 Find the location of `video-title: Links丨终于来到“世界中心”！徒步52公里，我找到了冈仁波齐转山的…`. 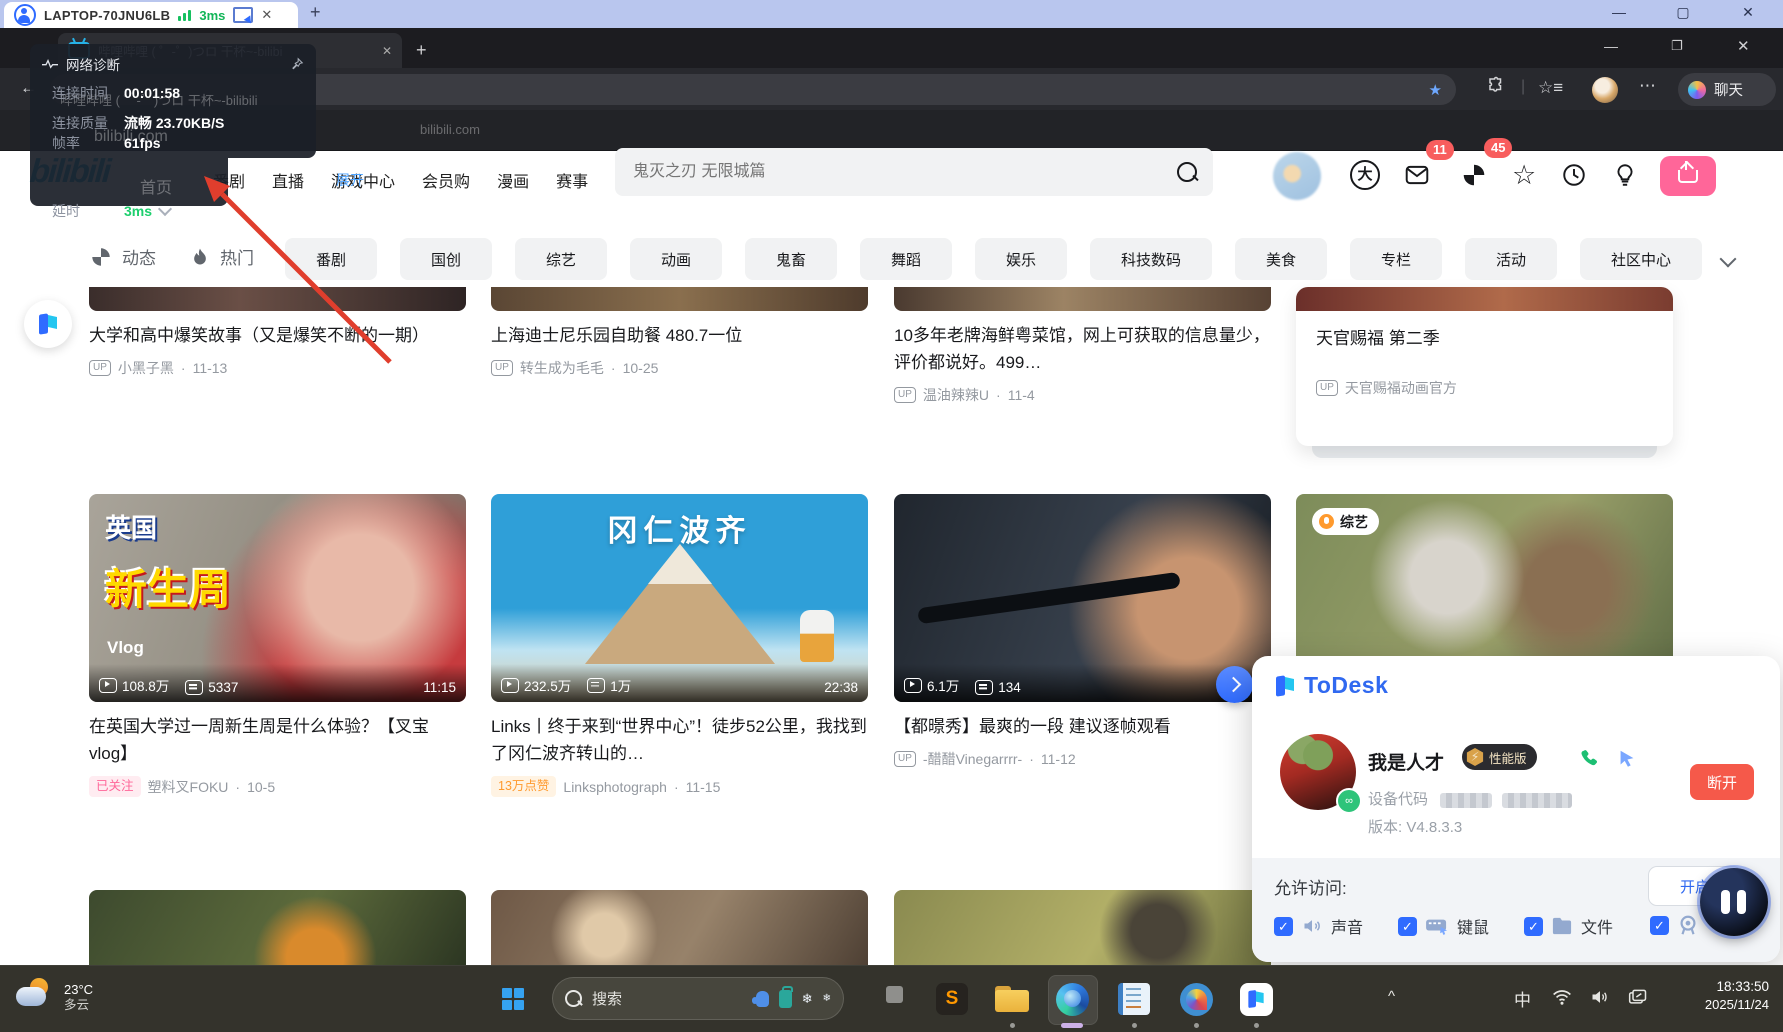

video-title: Links丨终于来到“世界中心”！徒步52公里，我找到了冈仁波齐转山的… is located at coordinates (679, 740).